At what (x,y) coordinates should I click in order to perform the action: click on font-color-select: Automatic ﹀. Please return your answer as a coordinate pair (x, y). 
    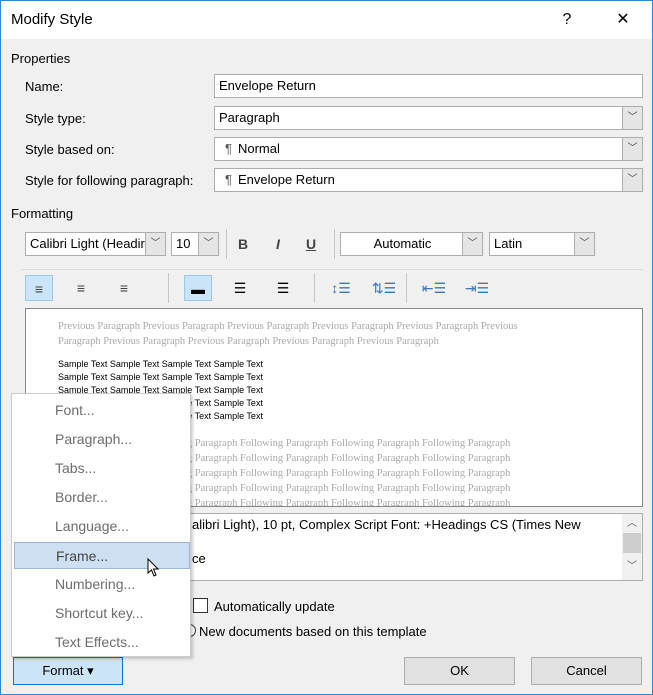
    Looking at the image, I should click on (411, 244).